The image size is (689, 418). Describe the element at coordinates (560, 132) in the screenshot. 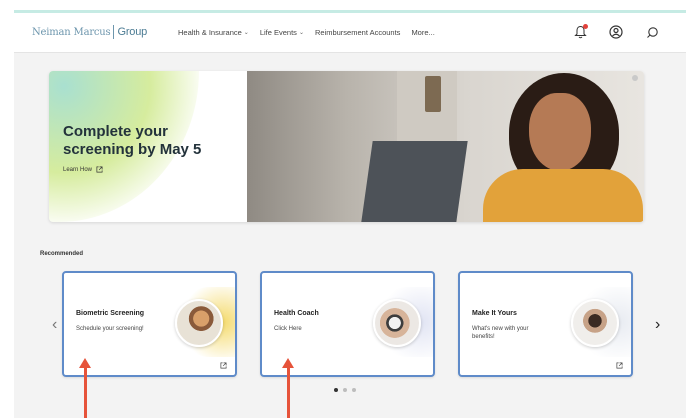

I see `photo-person-face` at that location.